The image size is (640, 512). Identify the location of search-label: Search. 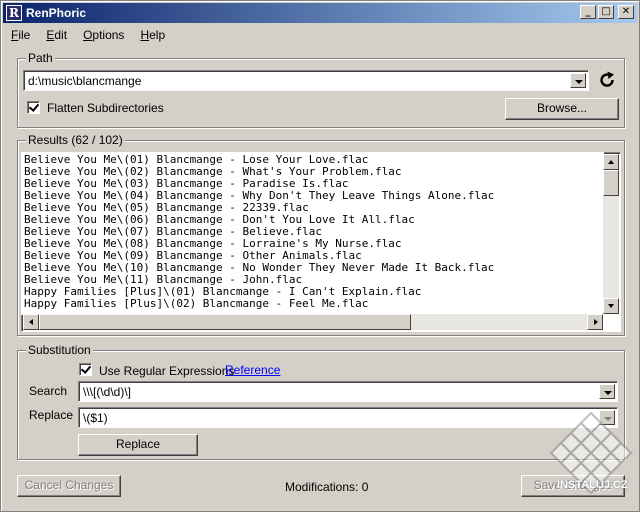
(48, 391).